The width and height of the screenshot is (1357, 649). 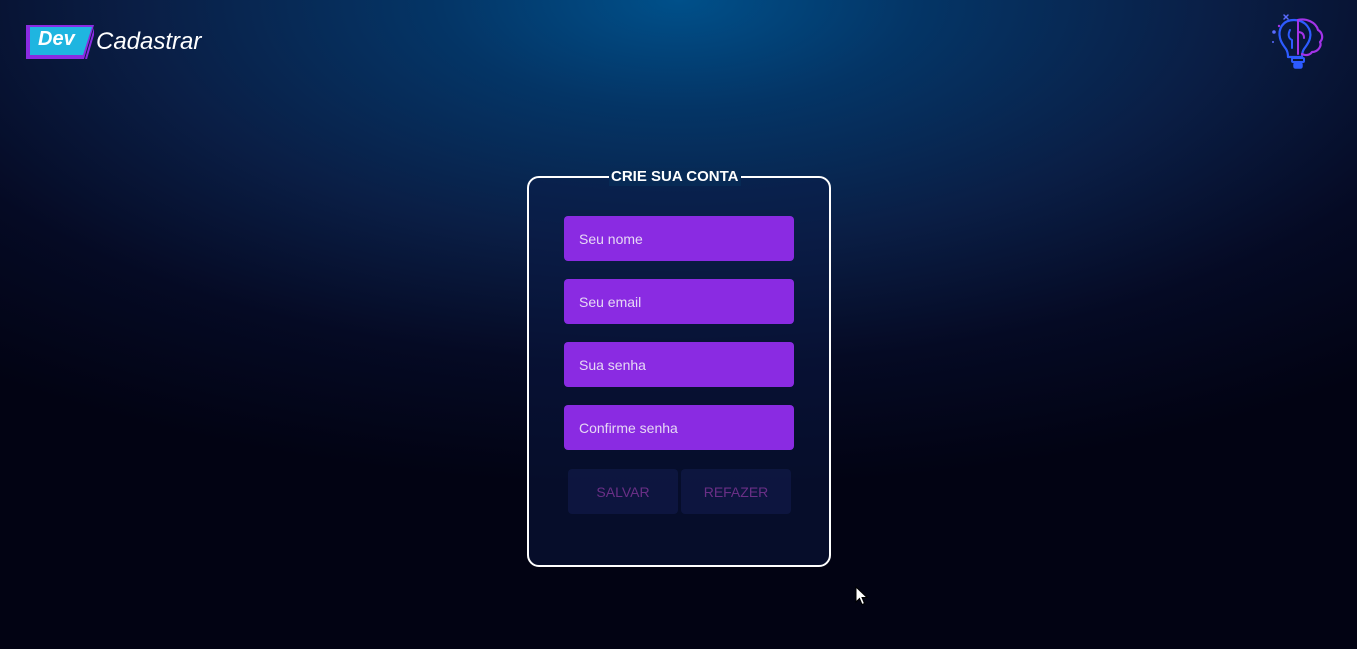 What do you see at coordinates (56, 39) in the screenshot?
I see `brand-badge-text: Dev` at bounding box center [56, 39].